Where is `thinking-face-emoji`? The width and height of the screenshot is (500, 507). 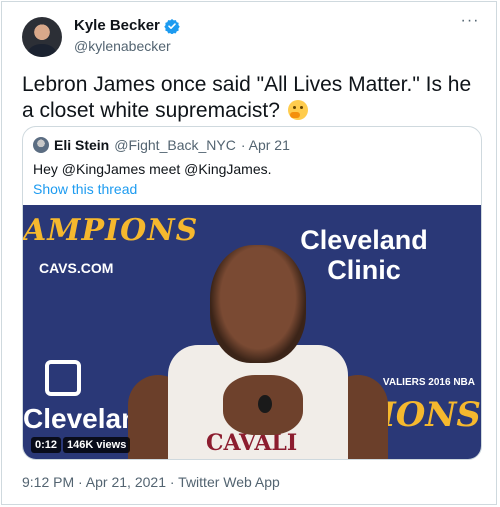
thinking-face-emoji is located at coordinates (297, 110).